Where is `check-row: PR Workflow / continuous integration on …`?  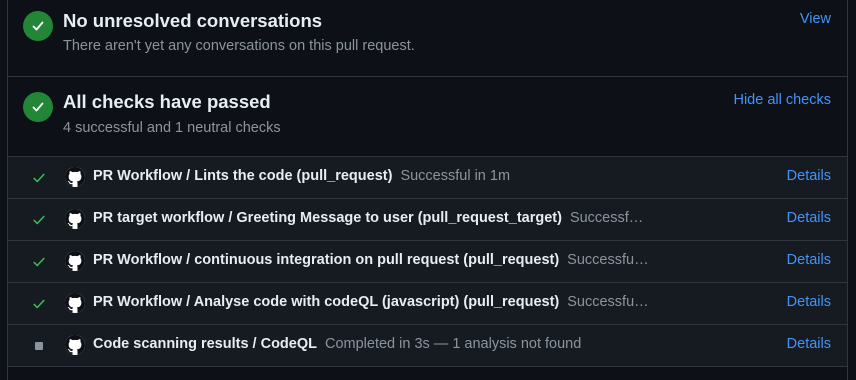 check-row: PR Workflow / continuous integration on … is located at coordinates (427, 262).